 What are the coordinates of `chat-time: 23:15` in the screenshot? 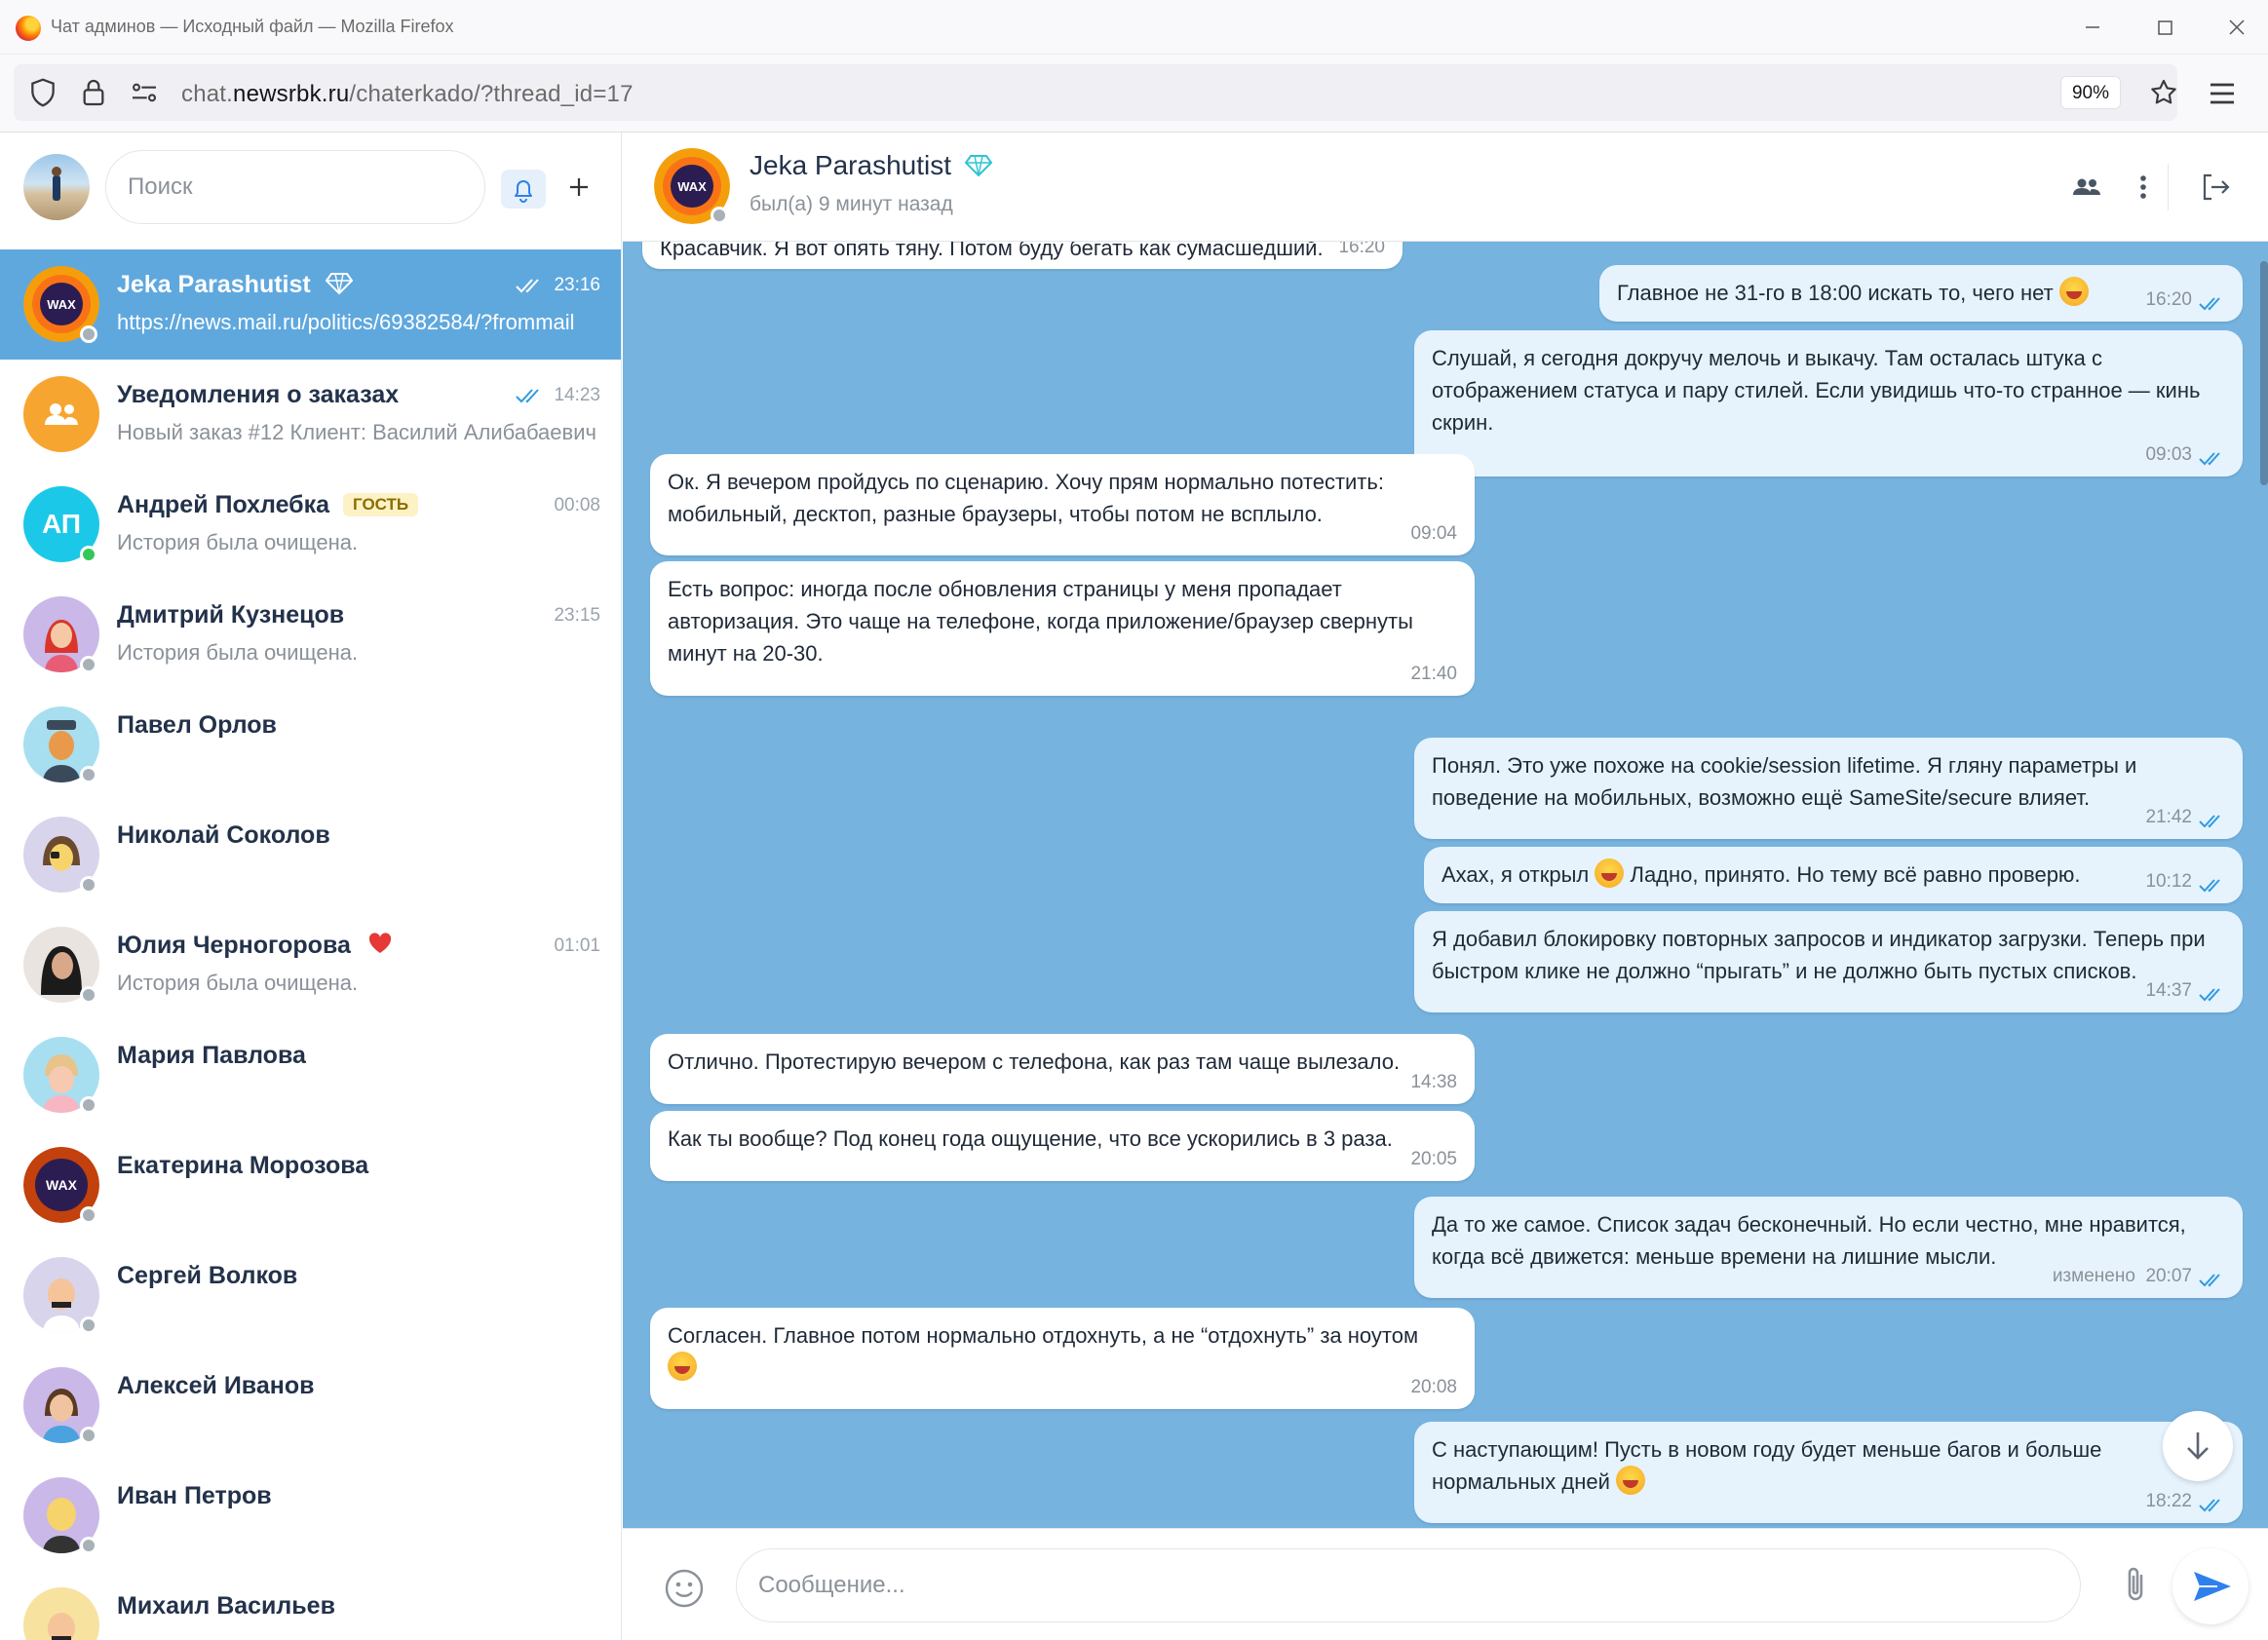 It's located at (577, 615).